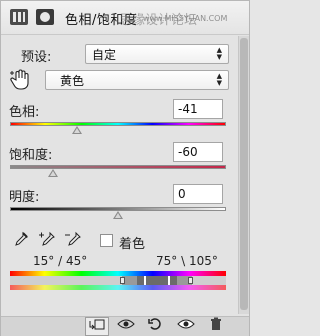 This screenshot has height=336, width=320. What do you see at coordinates (118, 124) in the screenshot?
I see `hue-slider-track` at bounding box center [118, 124].